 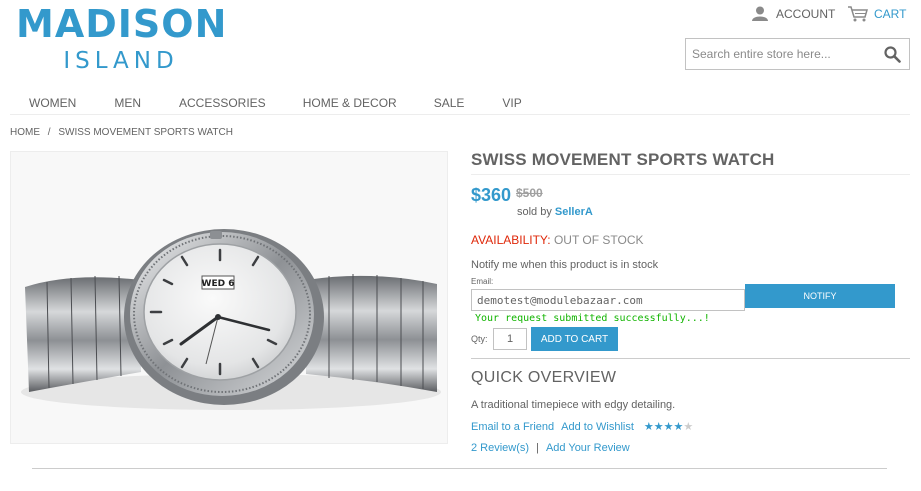 I want to click on cart-icon, so click(x=858, y=14).